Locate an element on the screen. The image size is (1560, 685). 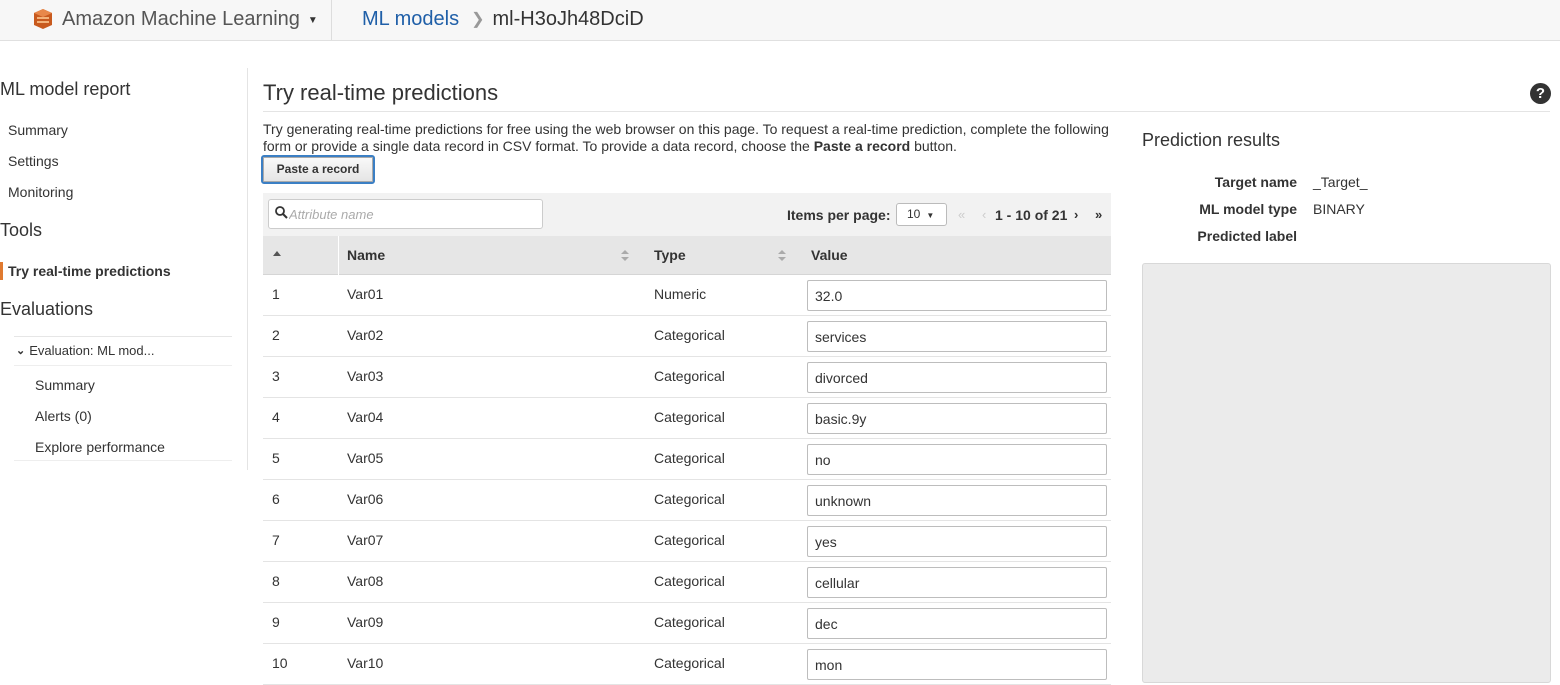
evaluation-item-alerts: Alerts (0) is located at coordinates (63, 416).